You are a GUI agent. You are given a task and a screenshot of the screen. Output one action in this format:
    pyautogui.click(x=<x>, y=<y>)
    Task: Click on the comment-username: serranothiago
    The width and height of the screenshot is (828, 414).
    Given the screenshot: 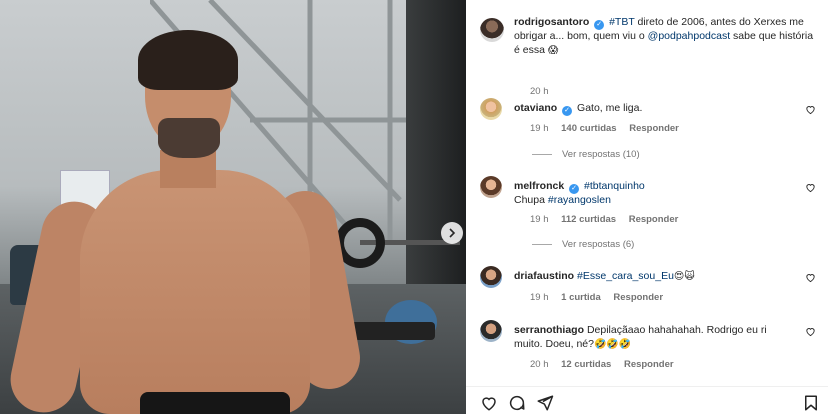 What is the action you would take?
    pyautogui.click(x=549, y=330)
    